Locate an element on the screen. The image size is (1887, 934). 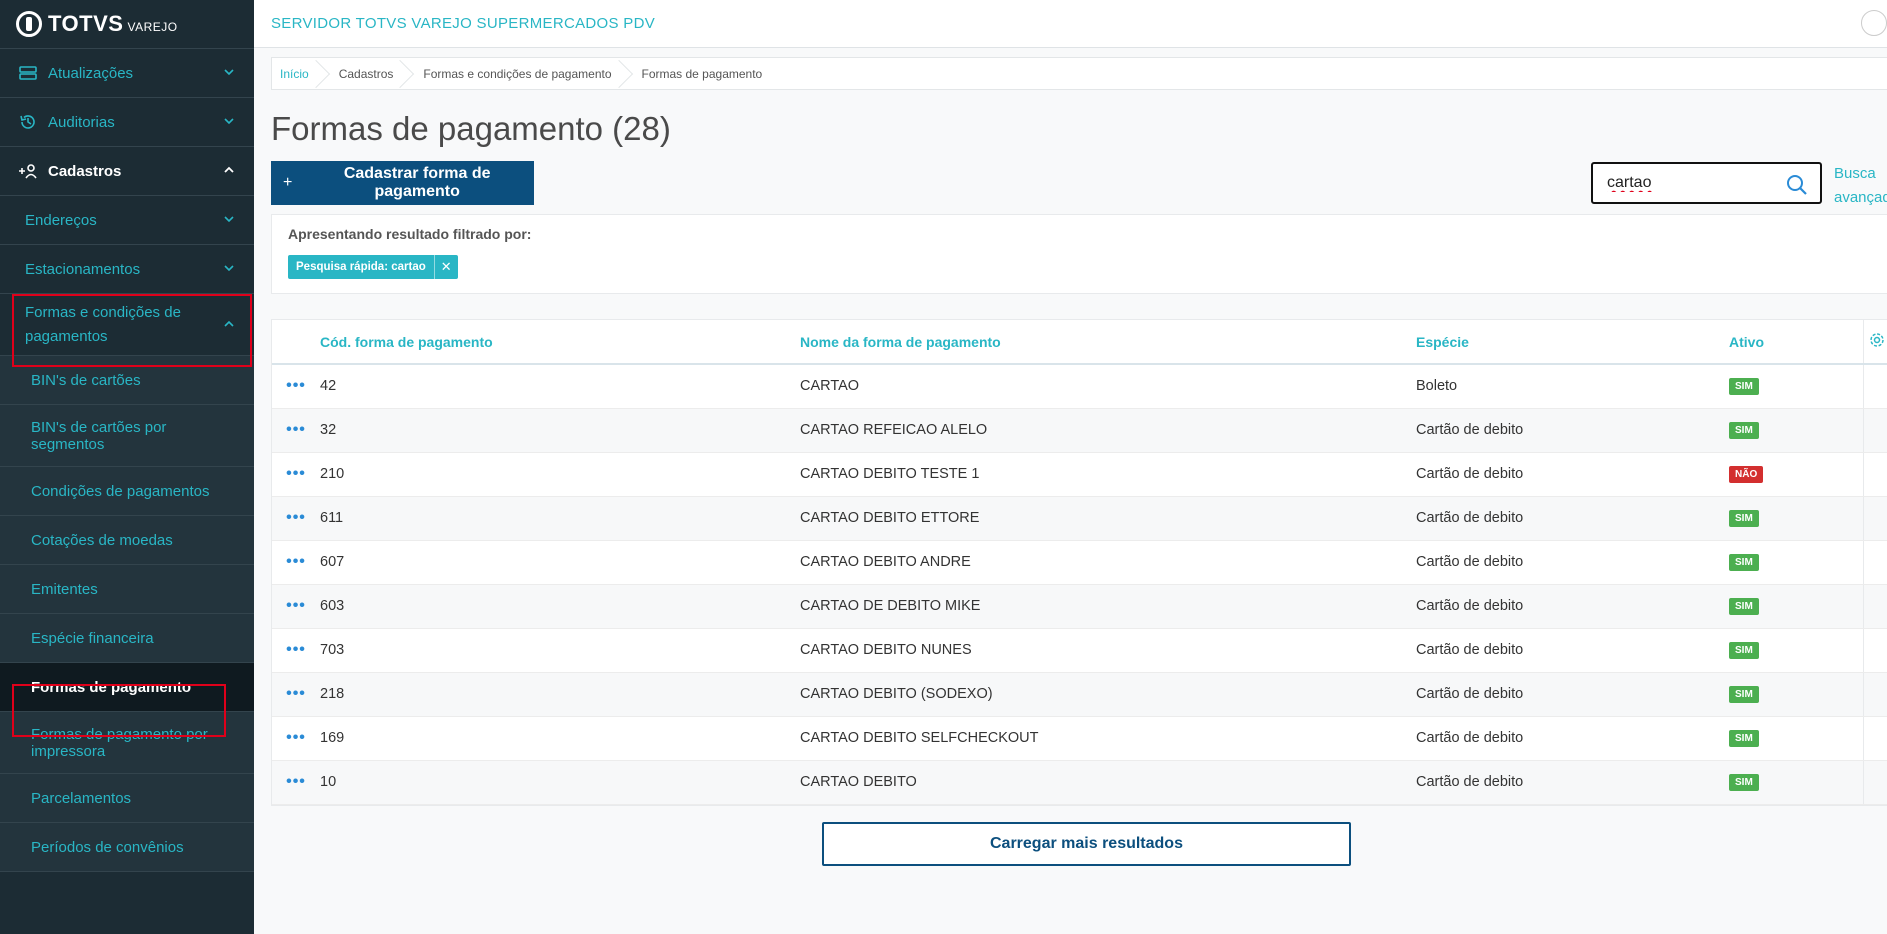
sidebar-item-label: Cadastros is located at coordinates (85, 171).